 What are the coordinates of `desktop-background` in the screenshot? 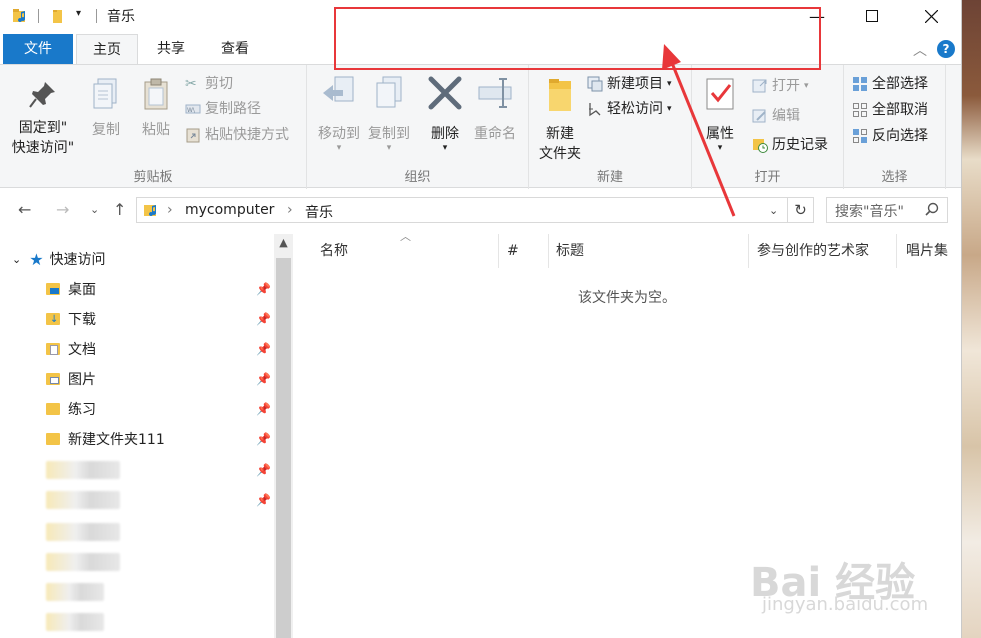 It's located at (971, 319).